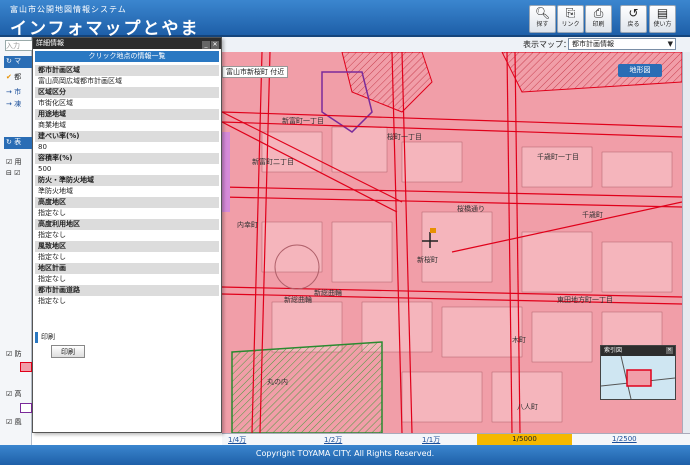  What do you see at coordinates (273, 162) in the screenshot?
I see `map-label: 新富町二丁目` at bounding box center [273, 162].